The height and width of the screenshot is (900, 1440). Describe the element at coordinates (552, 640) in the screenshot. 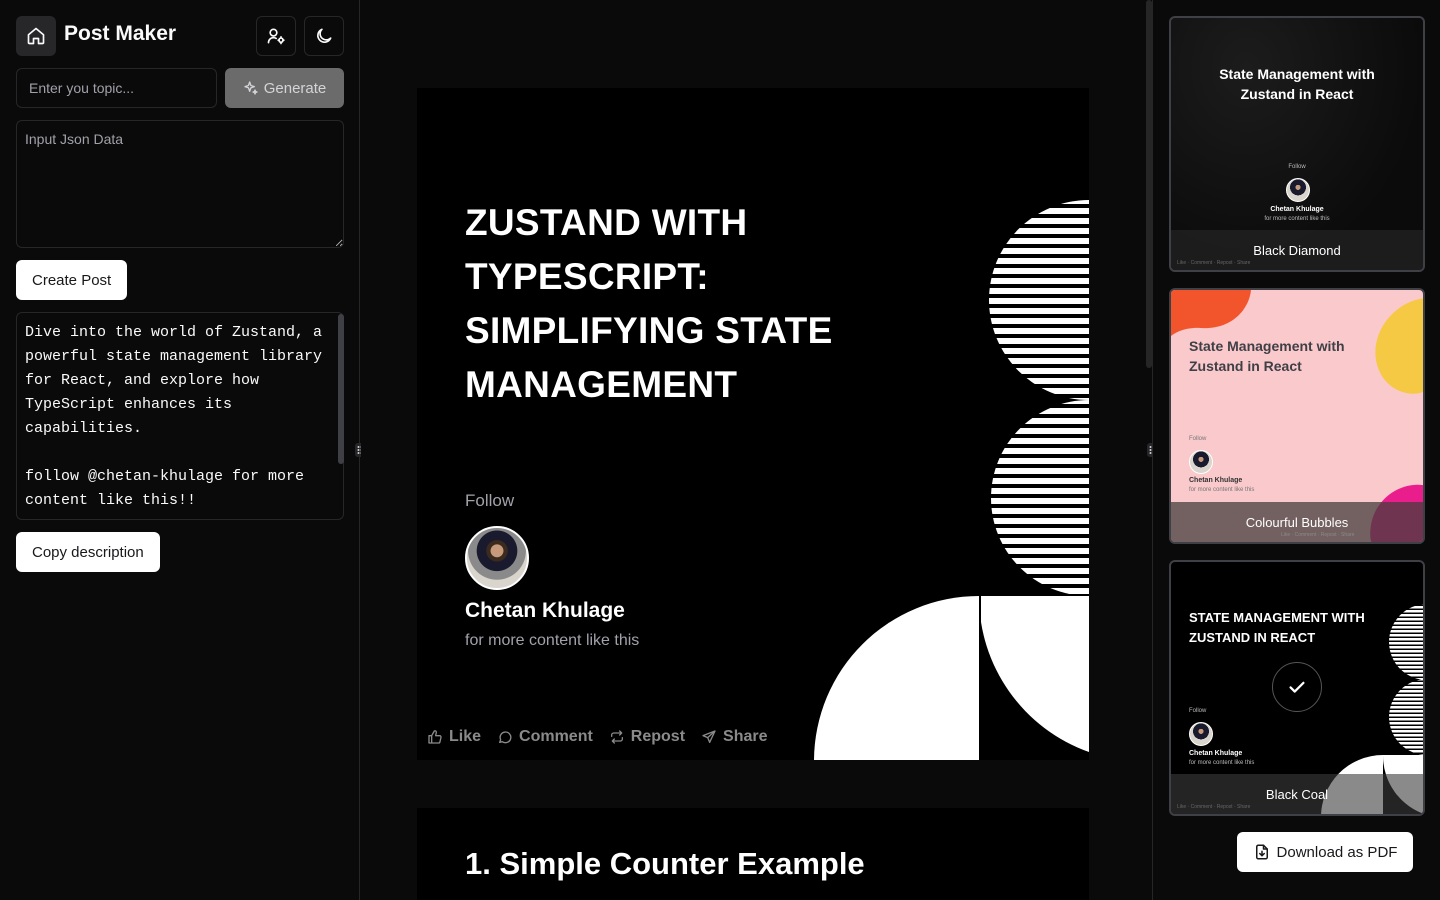

I see `author-subtitle: for more content like this` at that location.